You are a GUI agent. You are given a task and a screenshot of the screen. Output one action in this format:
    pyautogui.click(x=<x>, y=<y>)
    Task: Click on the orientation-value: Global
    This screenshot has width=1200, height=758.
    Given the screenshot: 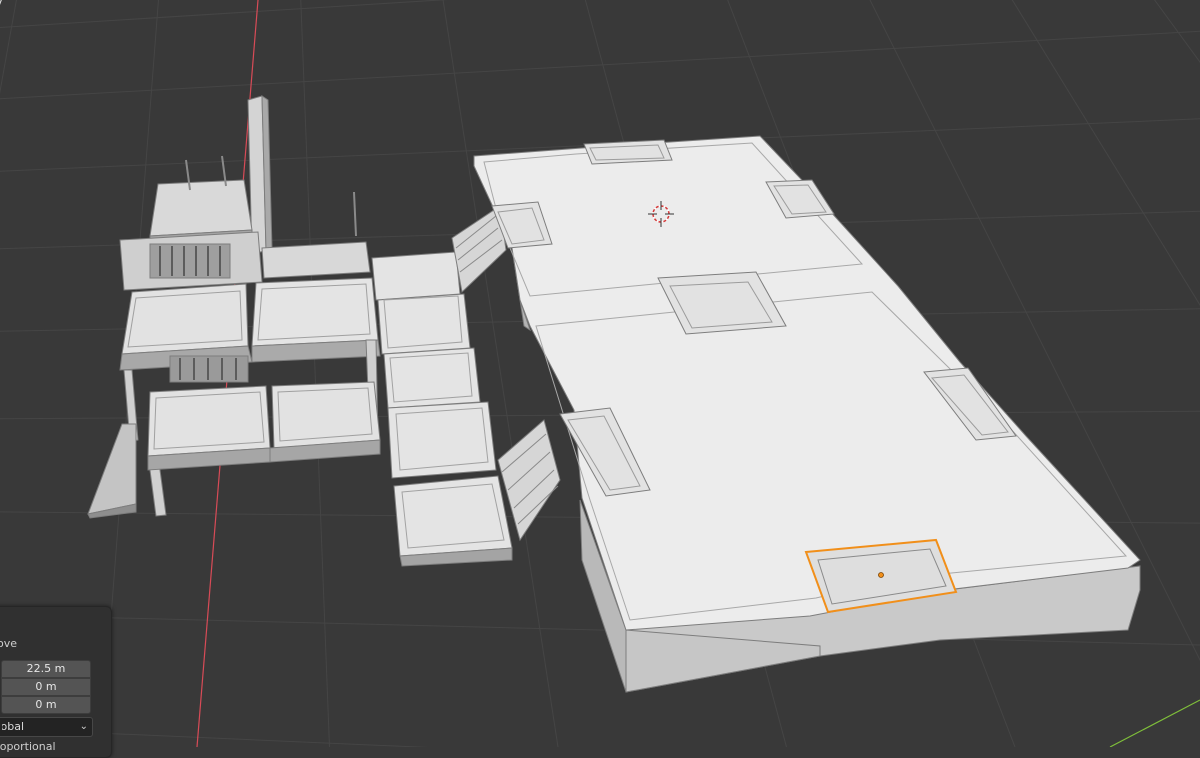 What is the action you would take?
    pyautogui.click(x=13, y=726)
    